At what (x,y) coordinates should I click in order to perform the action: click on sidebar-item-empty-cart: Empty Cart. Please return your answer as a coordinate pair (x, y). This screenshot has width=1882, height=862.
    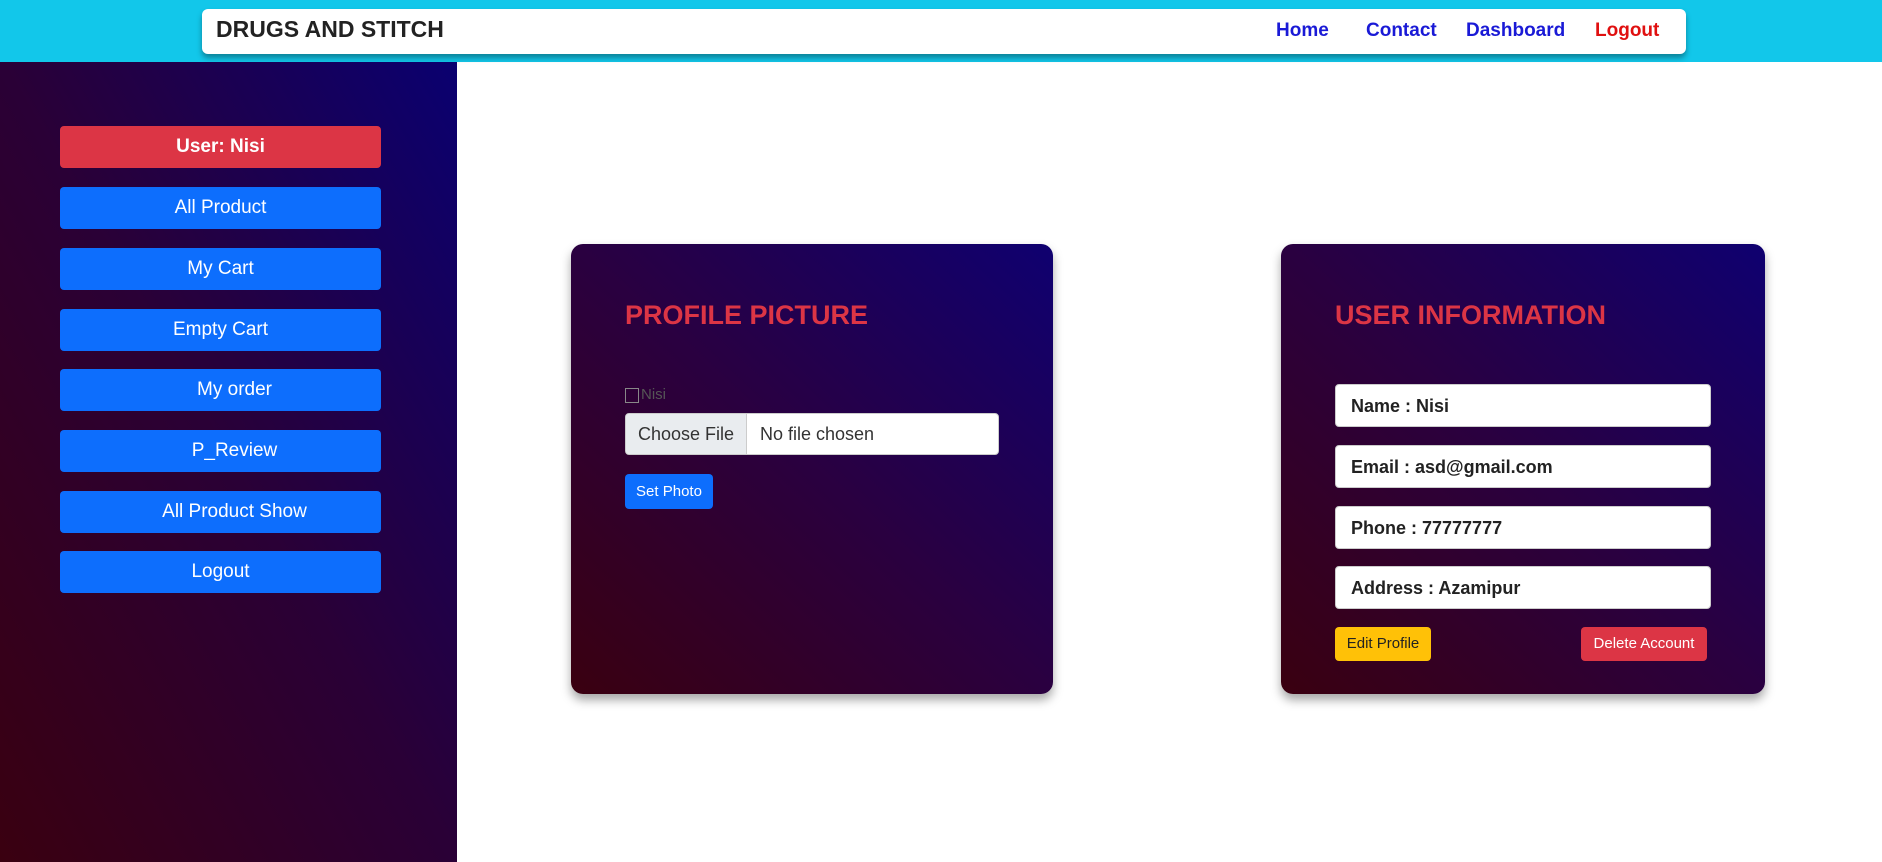
    Looking at the image, I should click on (220, 330).